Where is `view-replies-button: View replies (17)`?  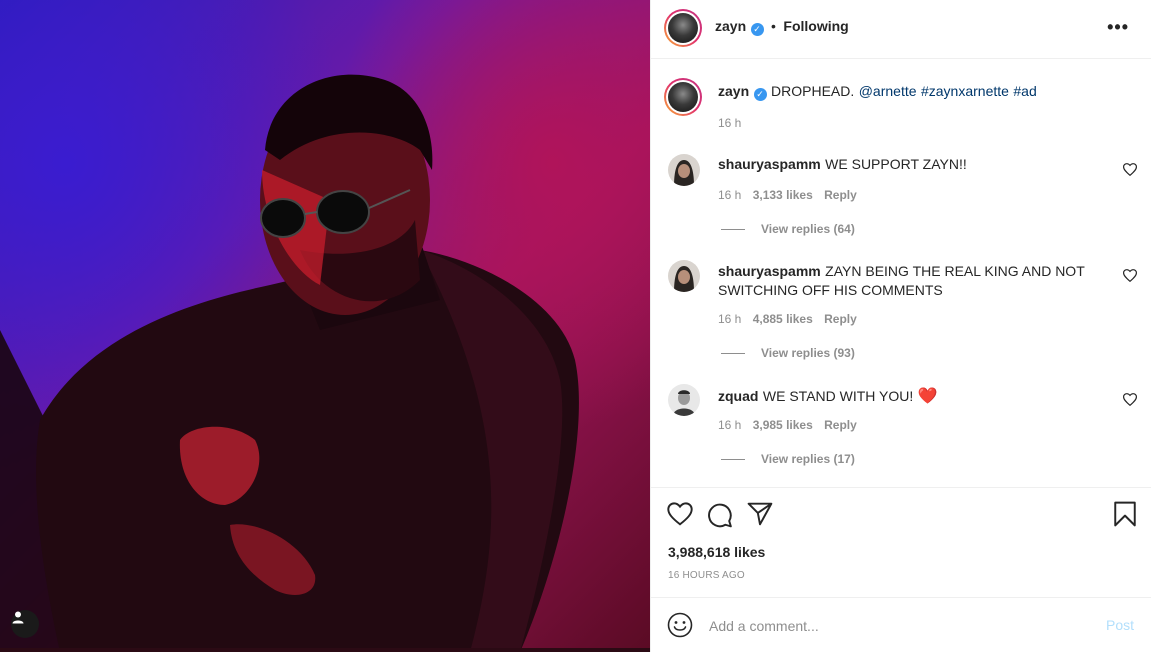
view-replies-button: View replies (17) is located at coordinates (788, 459).